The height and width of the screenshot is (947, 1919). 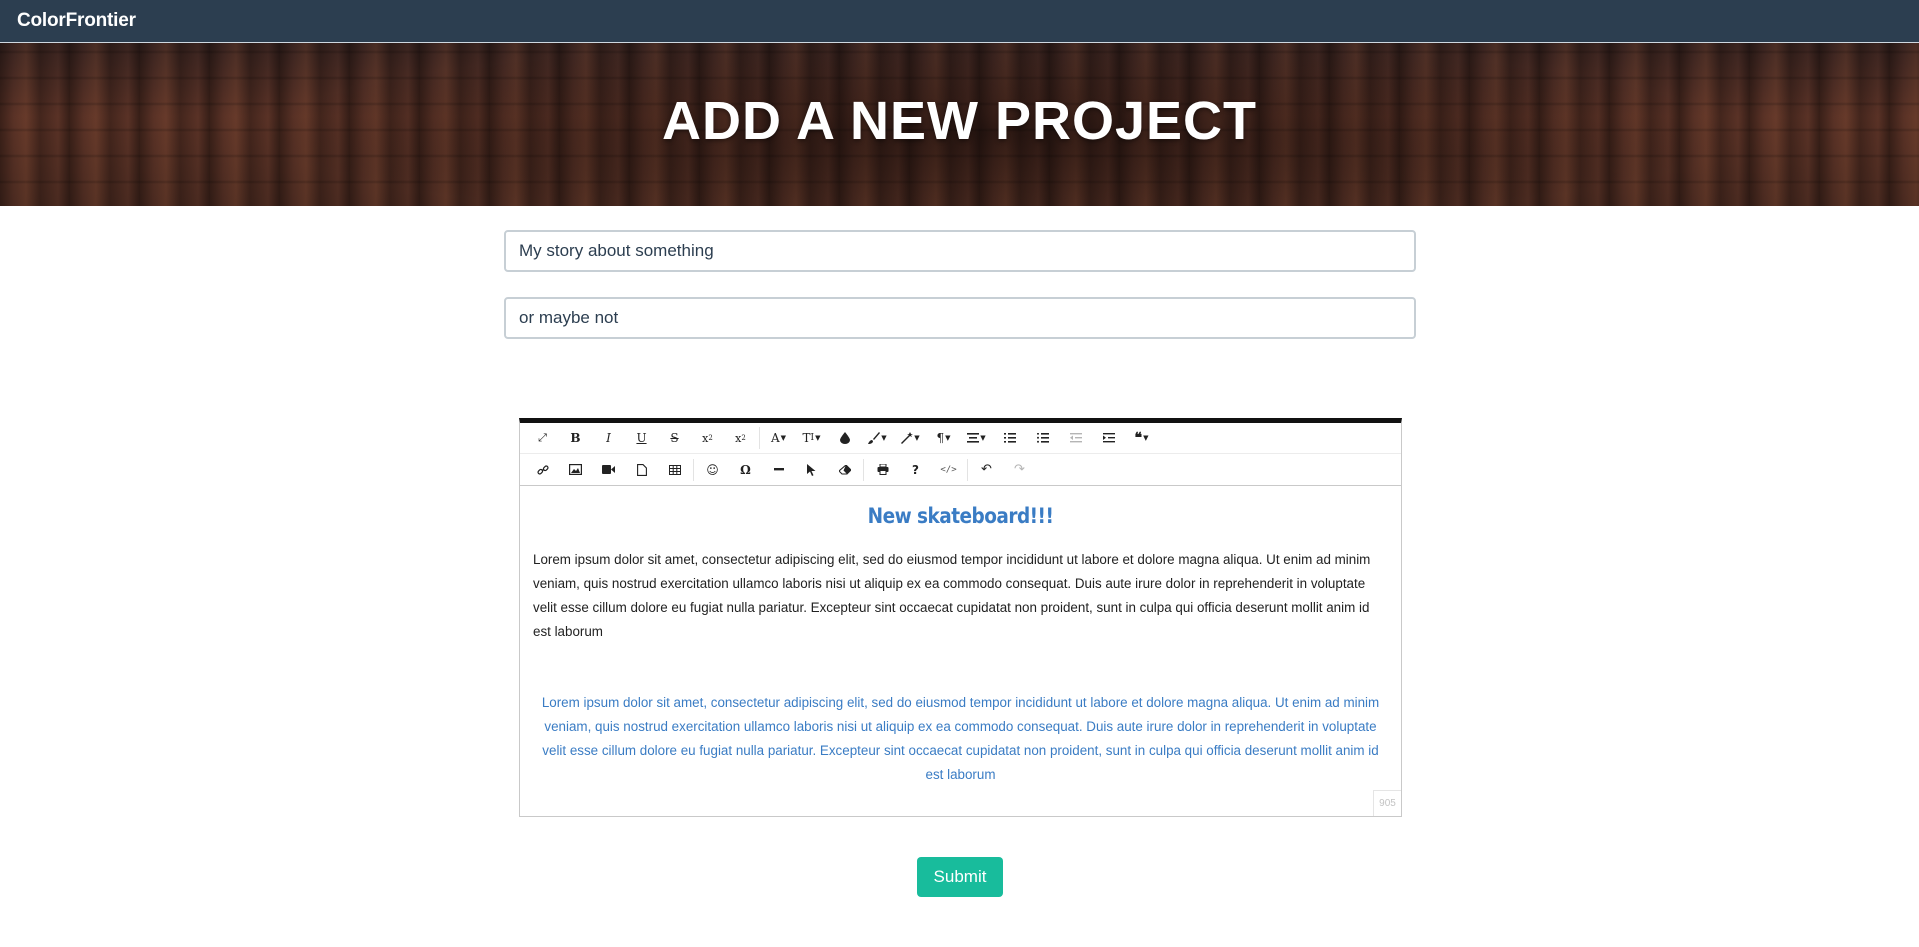 I want to click on submit-button: Submit, so click(x=960, y=877).